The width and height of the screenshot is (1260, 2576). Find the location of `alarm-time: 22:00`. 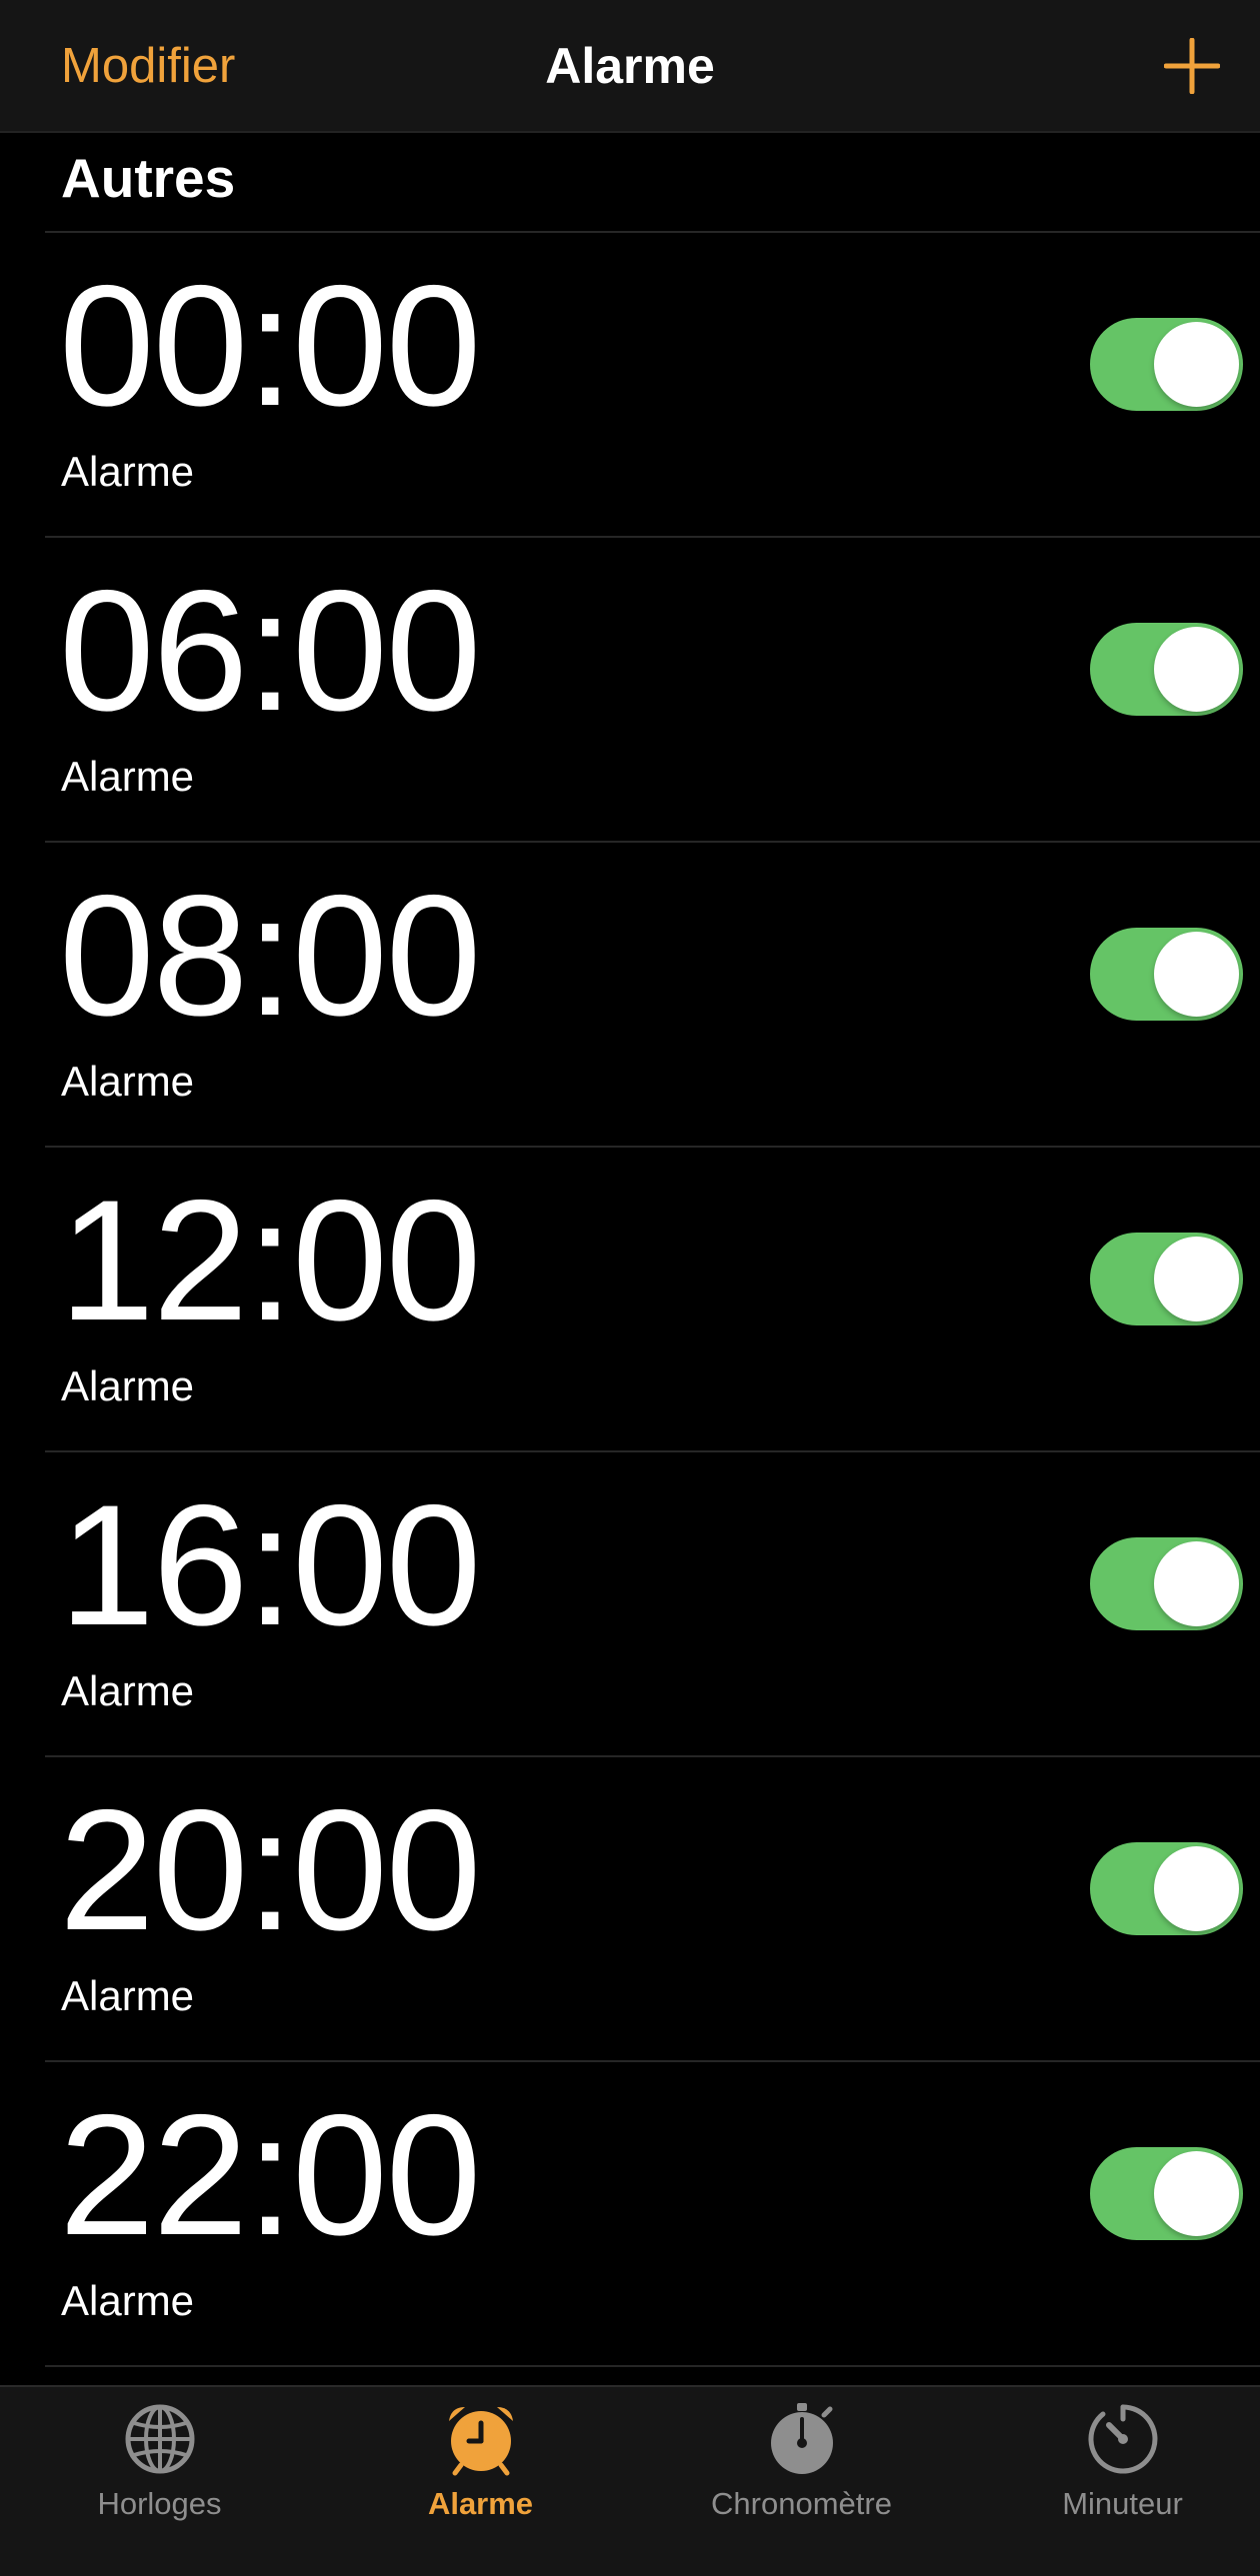

alarm-time: 22:00 is located at coordinates (270, 2175).